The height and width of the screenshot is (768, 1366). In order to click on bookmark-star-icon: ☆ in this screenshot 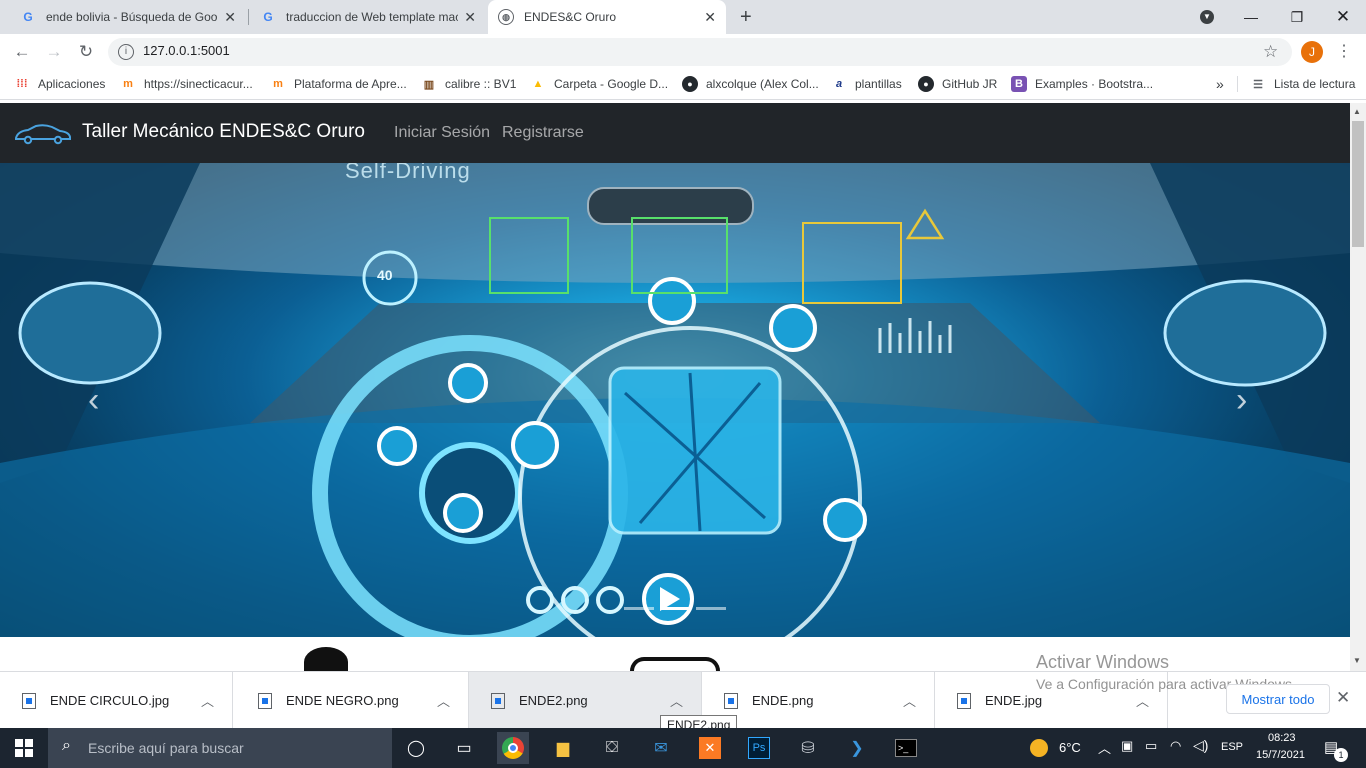, I will do `click(1270, 52)`.